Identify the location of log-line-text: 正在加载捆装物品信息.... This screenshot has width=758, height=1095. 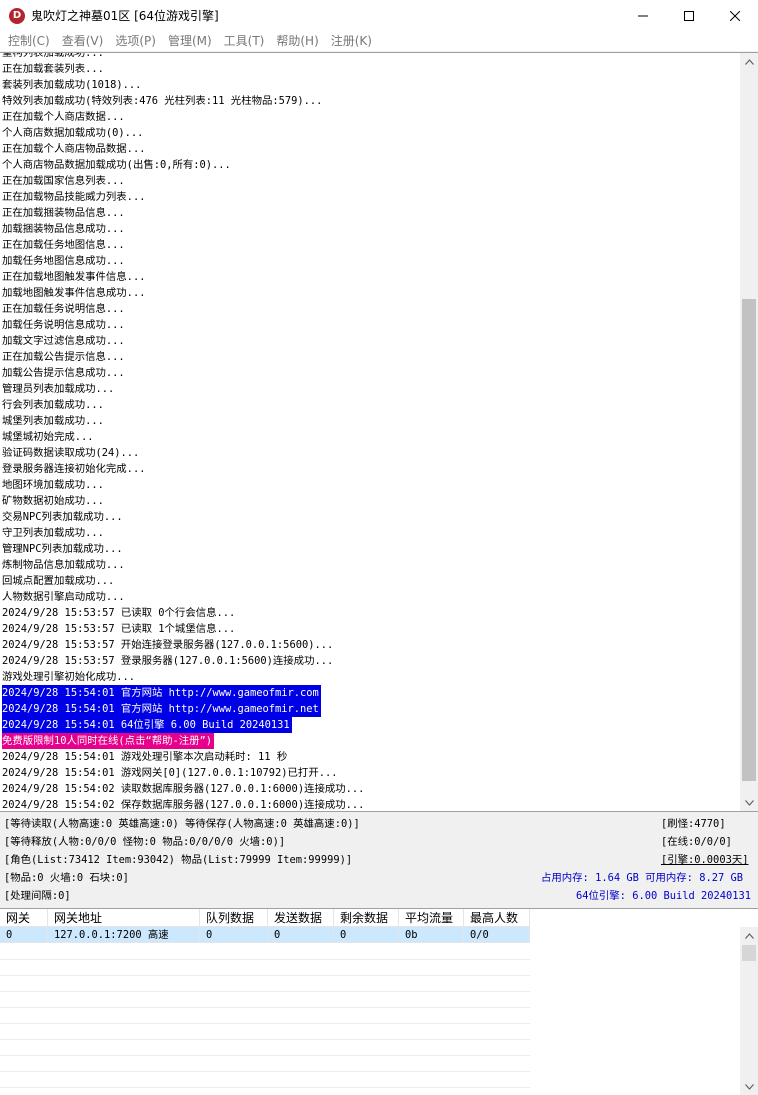
(63, 213).